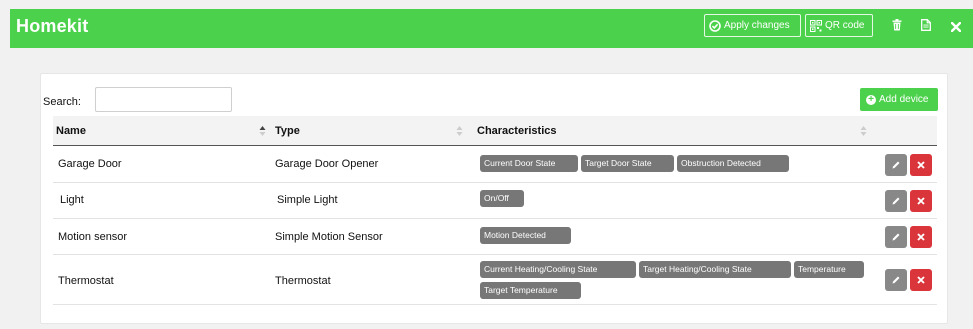  I want to click on characteristic-tag: Temperature, so click(829, 269).